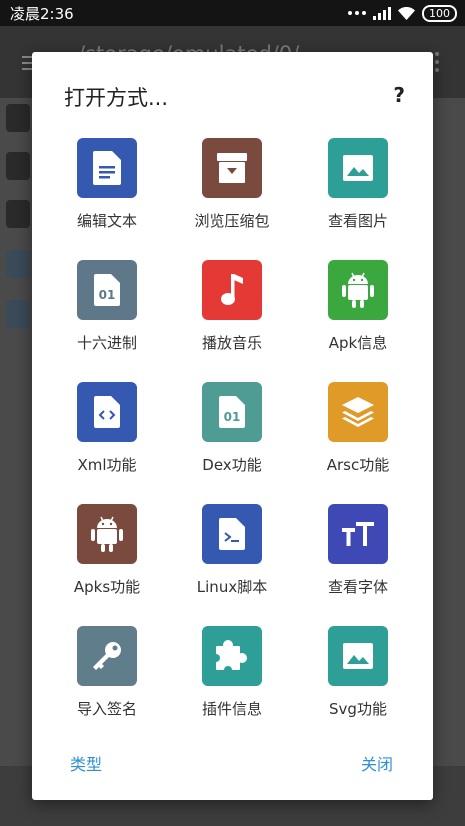  I want to click on tile-label: Arsc功能, so click(358, 465).